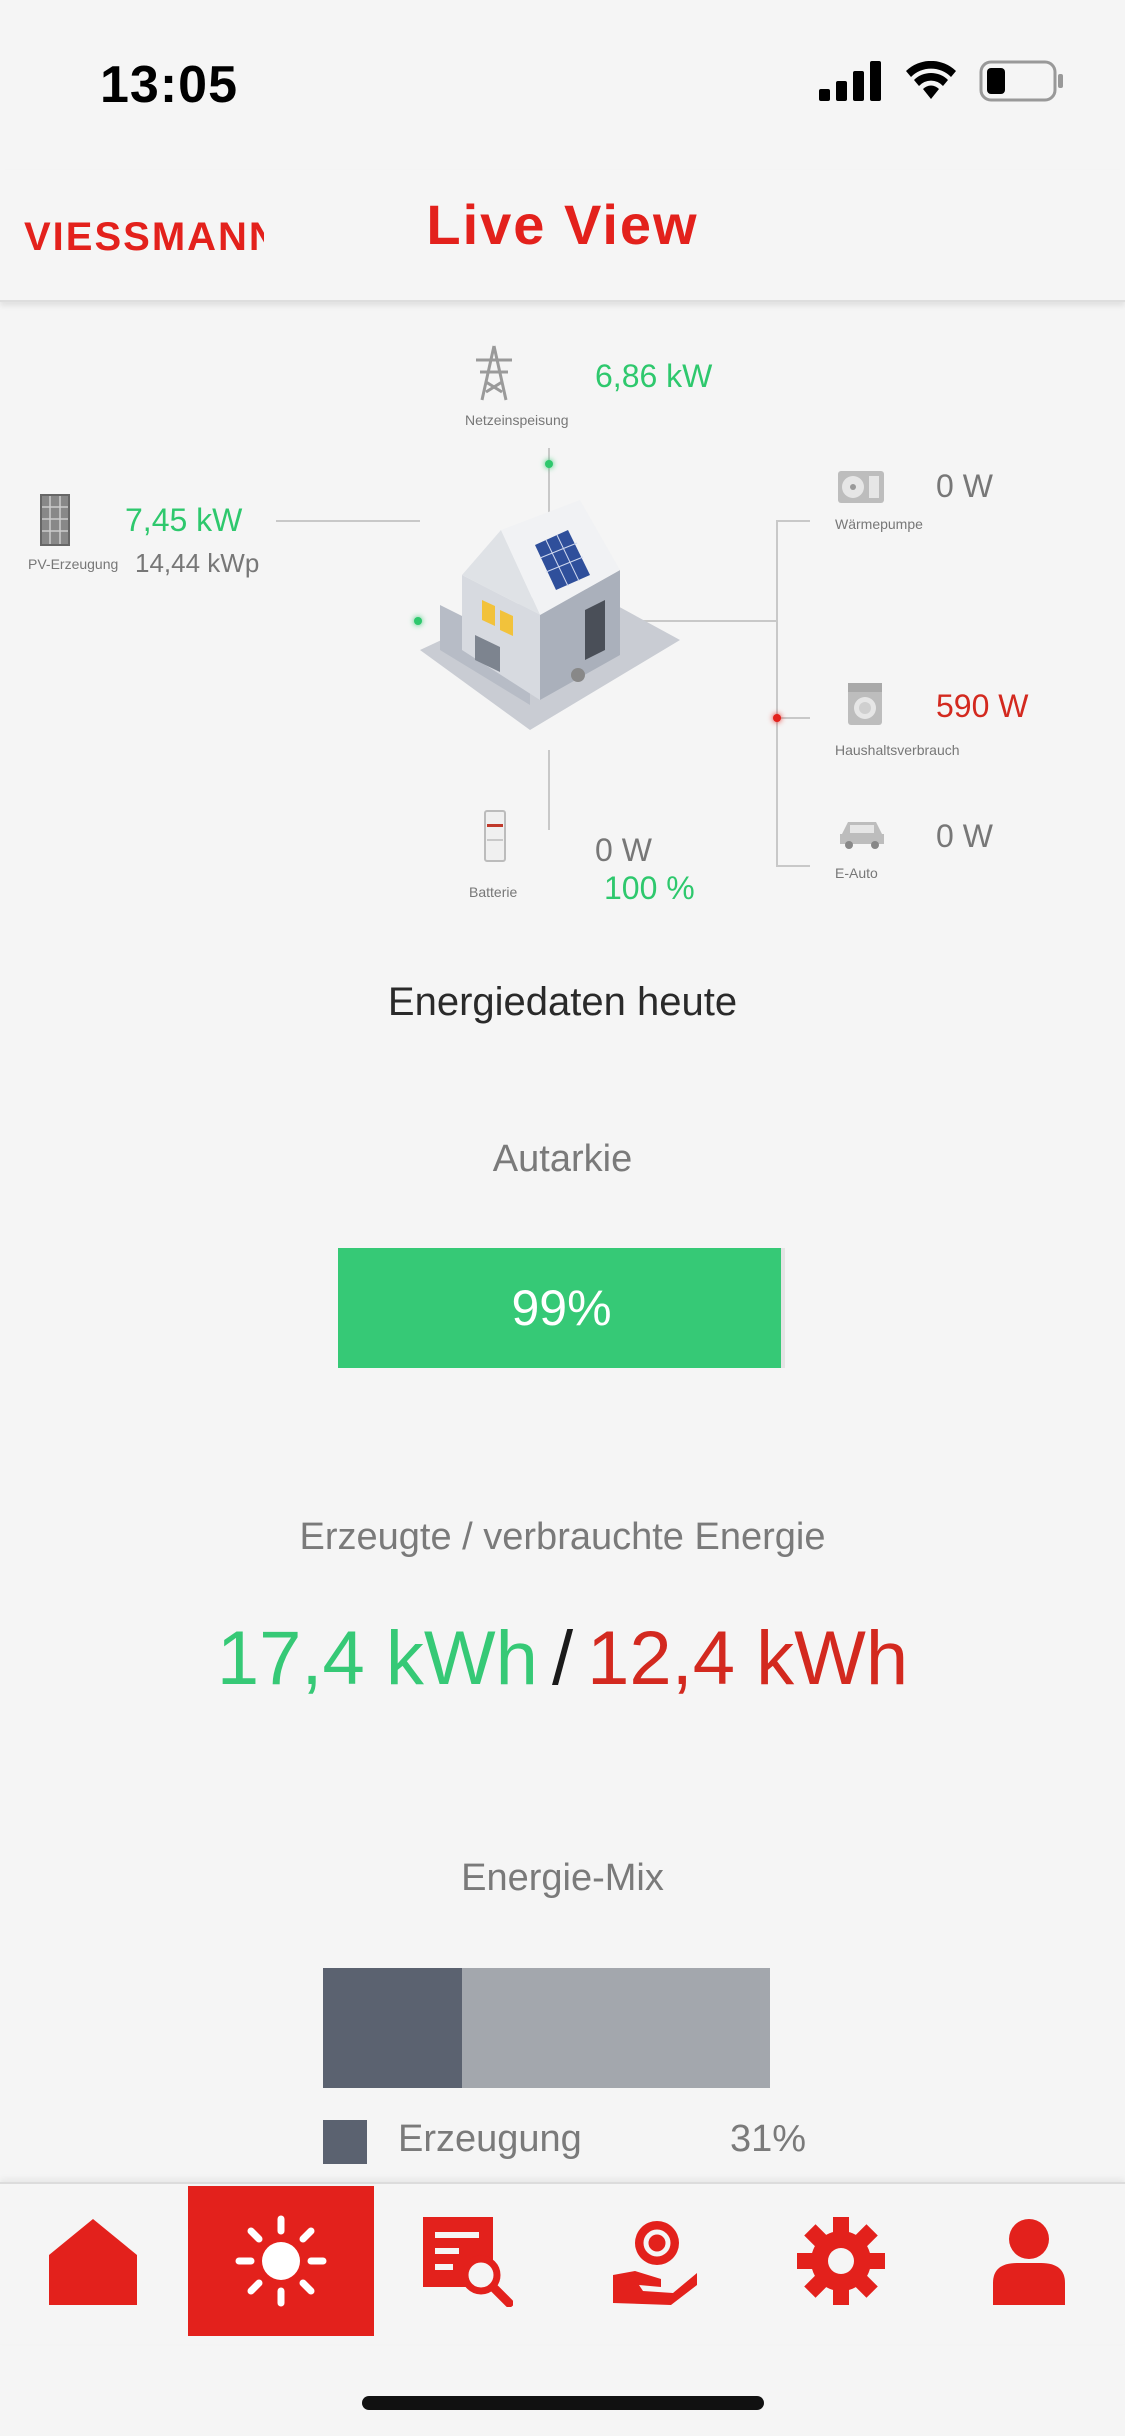  I want to click on mix-segment-generation, so click(392, 2028).